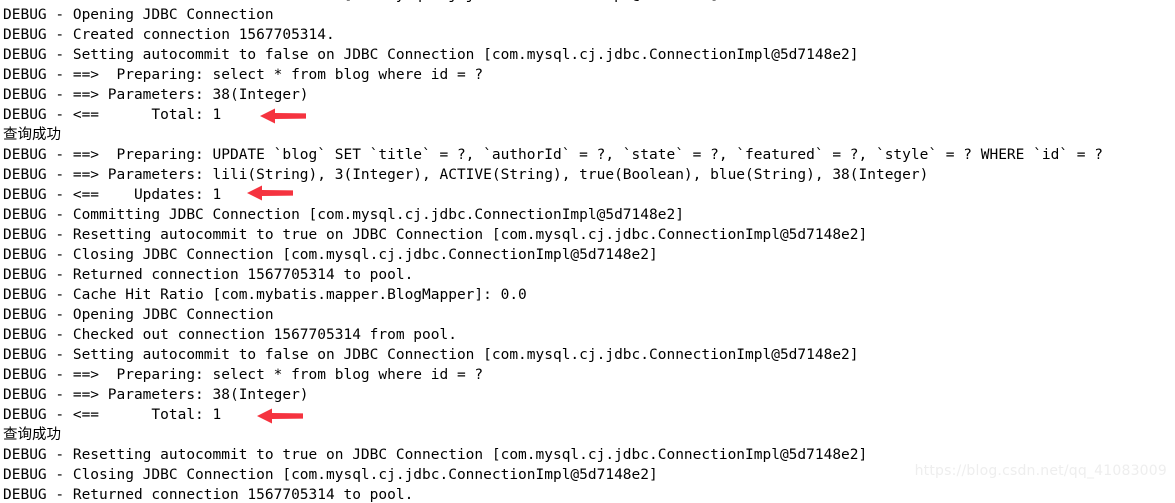 This screenshot has width=1175, height=503. What do you see at coordinates (169, 35) in the screenshot?
I see `log-line-debug: DEBUG - Created connection 1567705314.` at bounding box center [169, 35].